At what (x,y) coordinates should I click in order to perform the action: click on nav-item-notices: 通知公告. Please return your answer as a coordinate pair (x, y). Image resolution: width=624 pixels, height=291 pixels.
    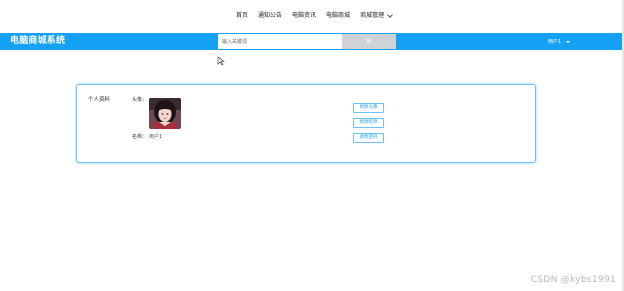
    Looking at the image, I should click on (270, 16).